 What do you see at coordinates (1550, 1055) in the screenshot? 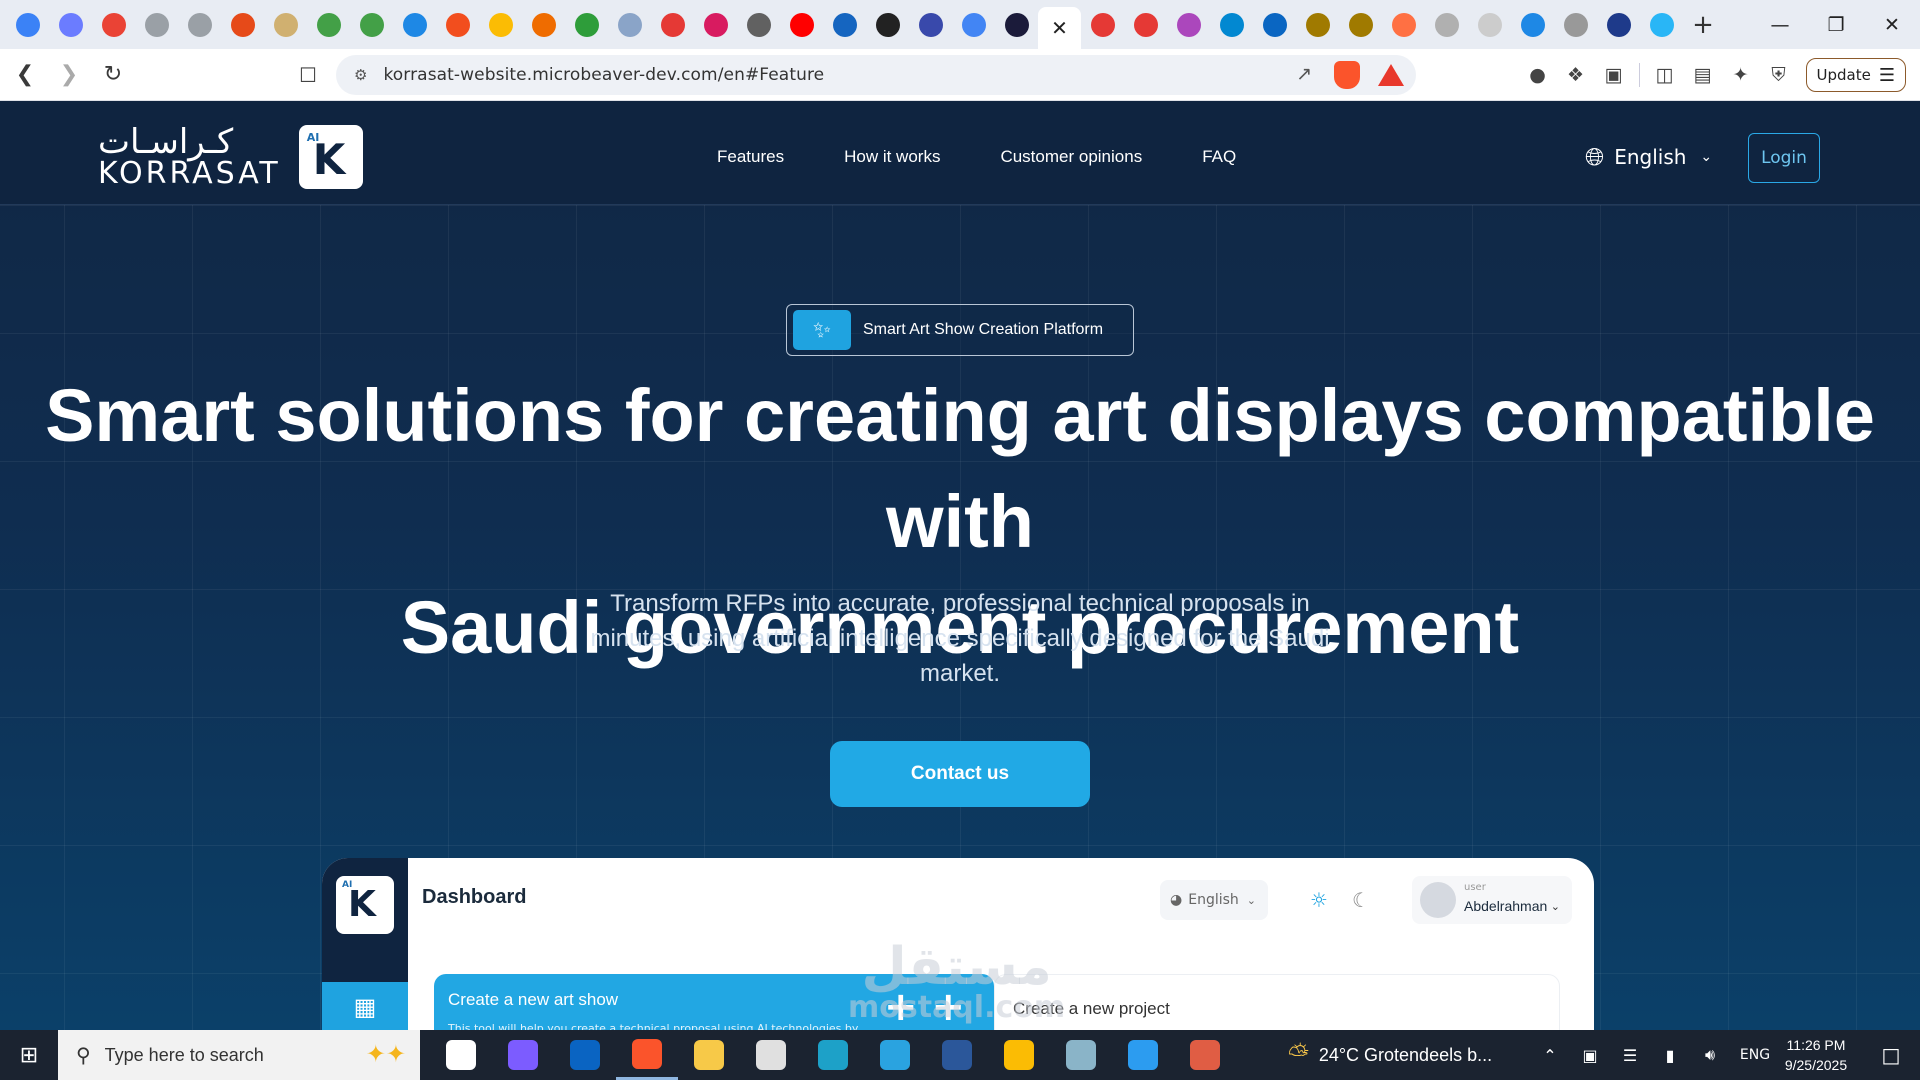
I see `show-hidden-icons-icon: ⌃` at bounding box center [1550, 1055].